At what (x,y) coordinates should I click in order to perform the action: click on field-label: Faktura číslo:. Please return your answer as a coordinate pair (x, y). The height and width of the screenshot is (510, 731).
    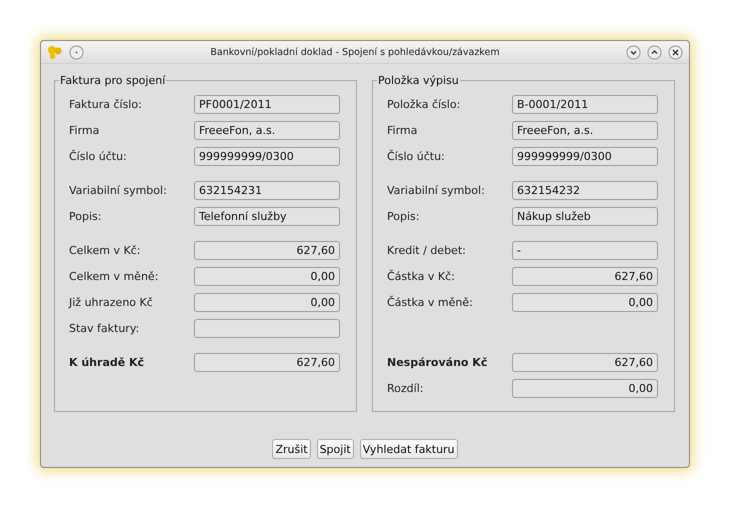
    Looking at the image, I should click on (106, 104).